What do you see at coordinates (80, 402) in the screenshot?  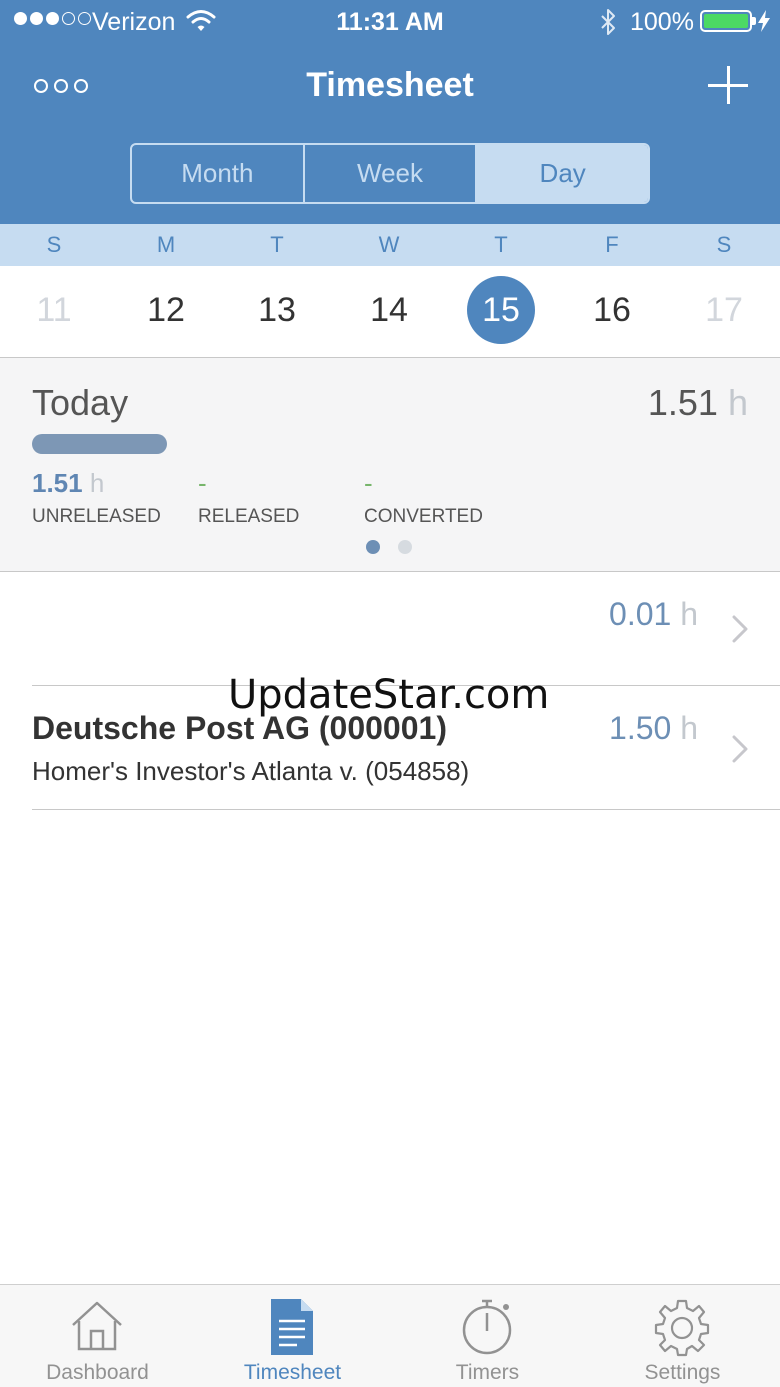 I see `summary-title: Today` at bounding box center [80, 402].